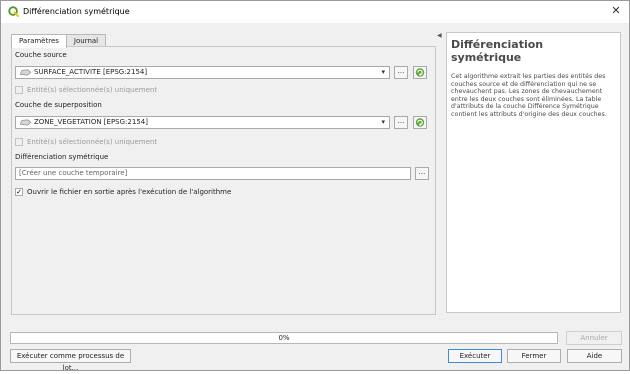  Describe the element at coordinates (594, 356) in the screenshot. I see `help-button: Aide` at that location.